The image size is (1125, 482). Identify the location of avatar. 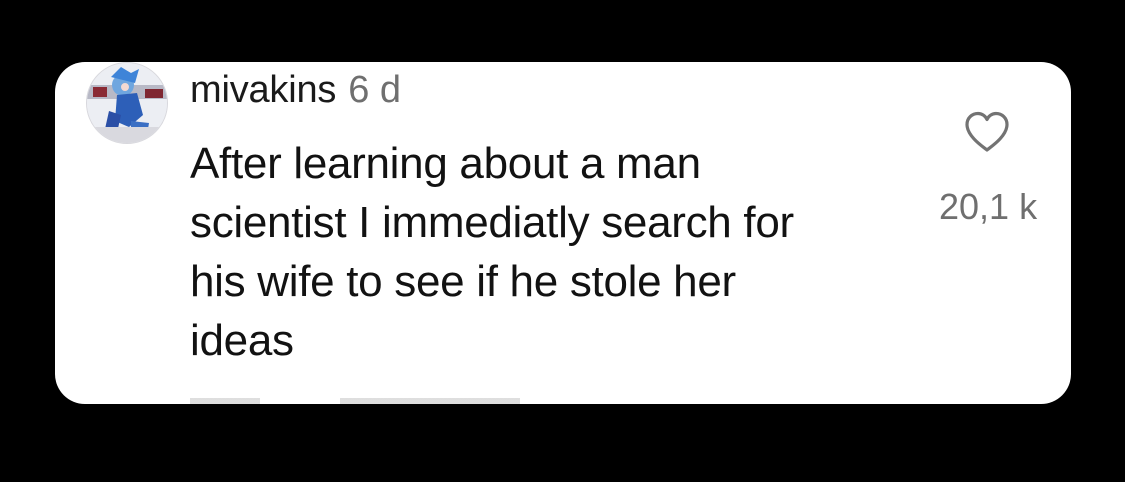
(127, 103).